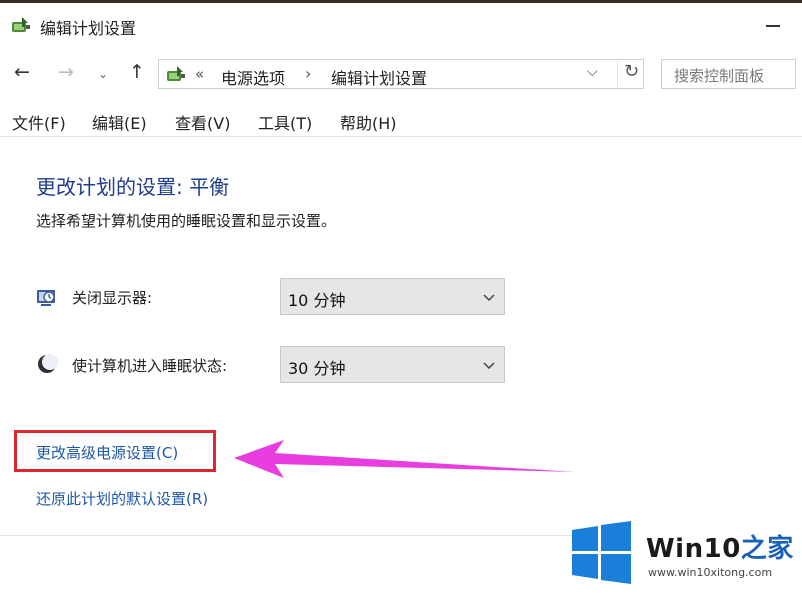 The height and width of the screenshot is (598, 802). What do you see at coordinates (392, 296) in the screenshot?
I see `display-off-select: 10 分钟` at bounding box center [392, 296].